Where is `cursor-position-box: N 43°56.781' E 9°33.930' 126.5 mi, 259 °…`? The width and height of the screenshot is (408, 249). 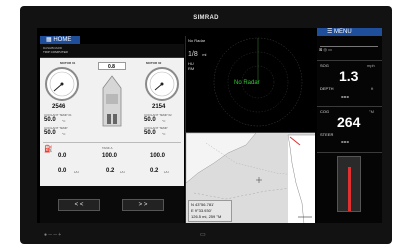
cursor-position-box: N 43°56.781' E 9°33.930' 126.5 mi, 259 °… is located at coordinates (210, 211).